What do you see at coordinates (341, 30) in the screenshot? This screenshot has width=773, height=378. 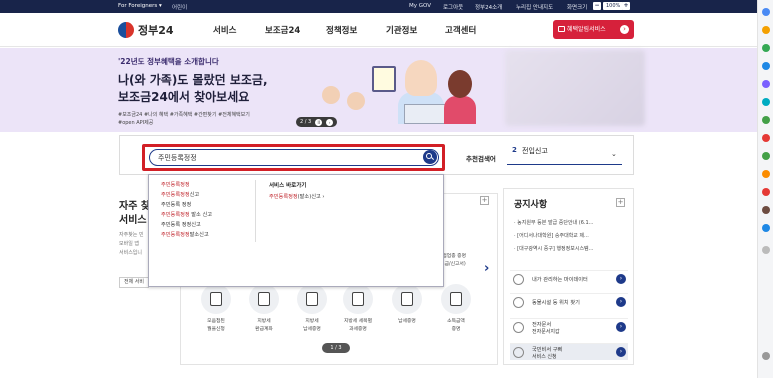 I see `nav-policy-info: 정책정보` at bounding box center [341, 30].